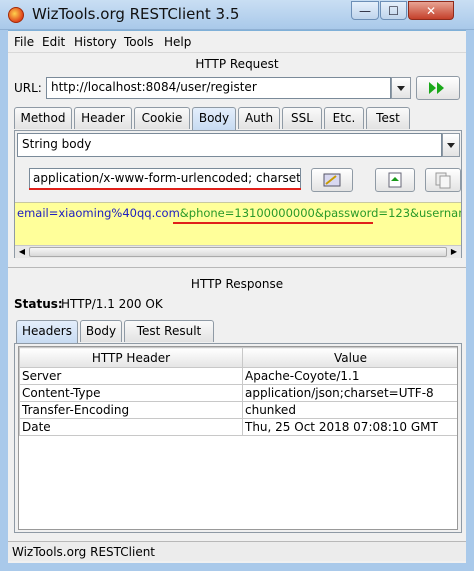 This screenshot has width=474, height=571. What do you see at coordinates (237, 267) in the screenshot?
I see `splitter` at bounding box center [237, 267].